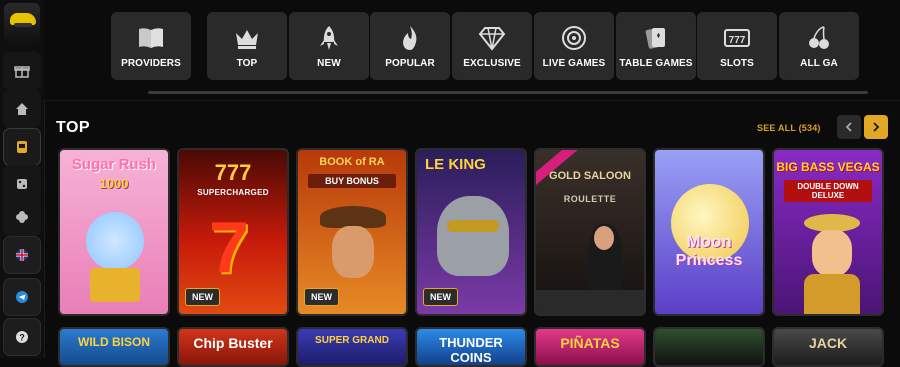  I want to click on game-title: Chip Buster, so click(233, 343).